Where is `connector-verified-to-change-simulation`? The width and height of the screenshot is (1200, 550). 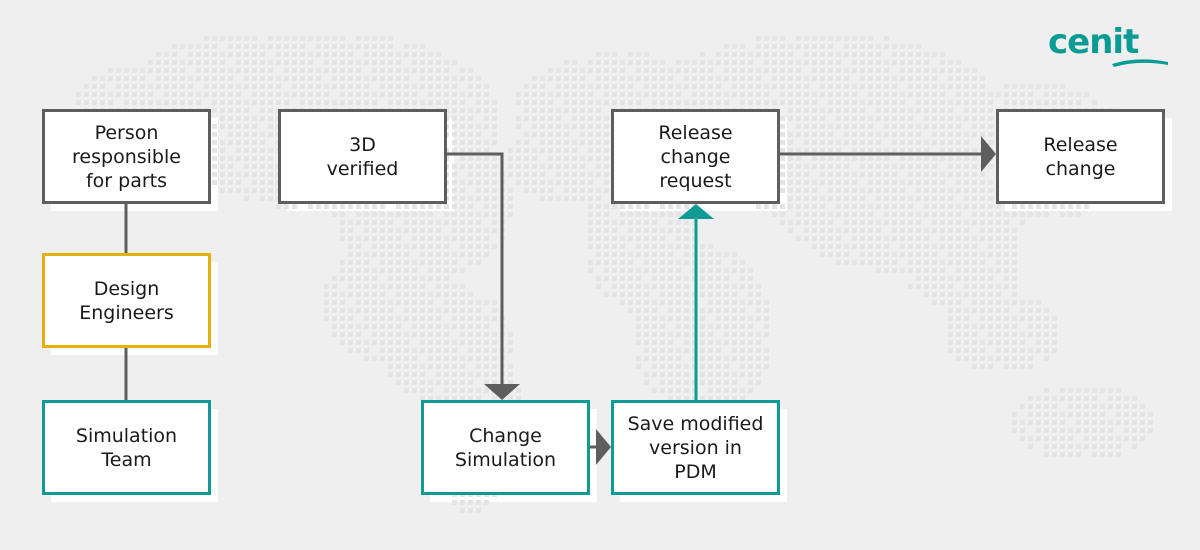 connector-verified-to-change-simulation is located at coordinates (475, 269).